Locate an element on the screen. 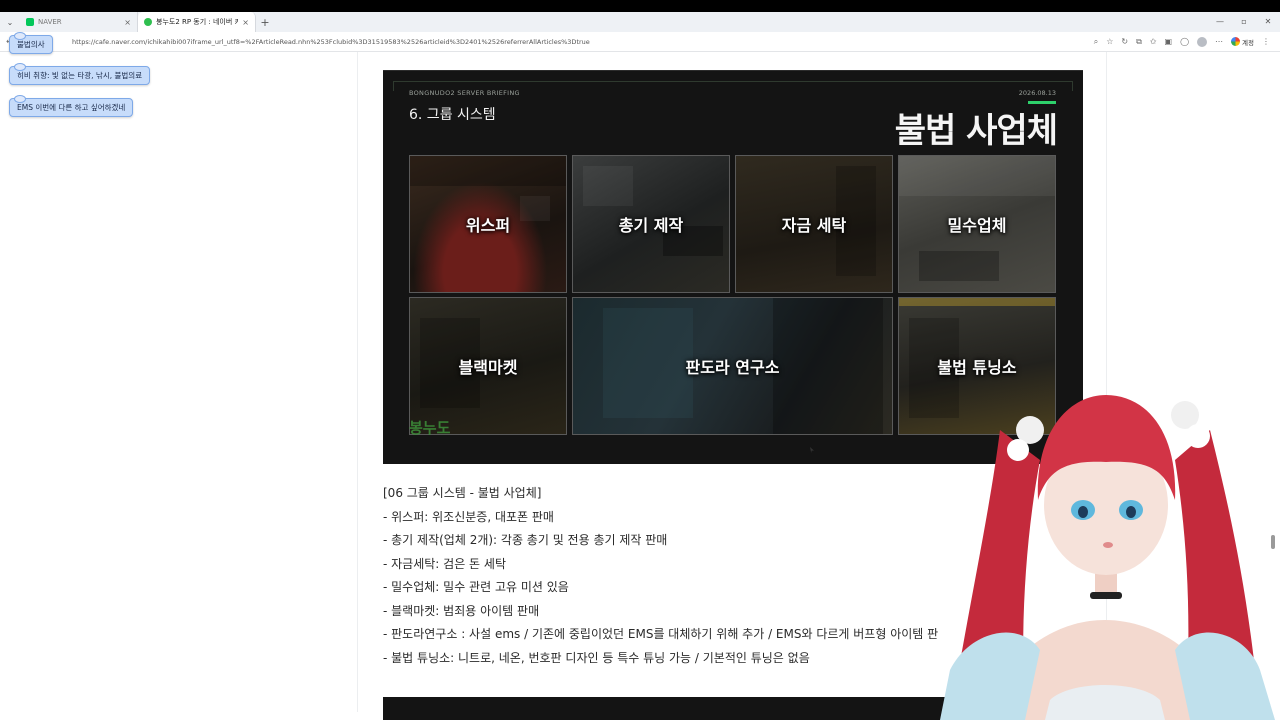 Image resolution: width=1280 pixels, height=720 pixels. slide-brief-label: BONGNUDO2 SERVER BRIEFING is located at coordinates (464, 93).